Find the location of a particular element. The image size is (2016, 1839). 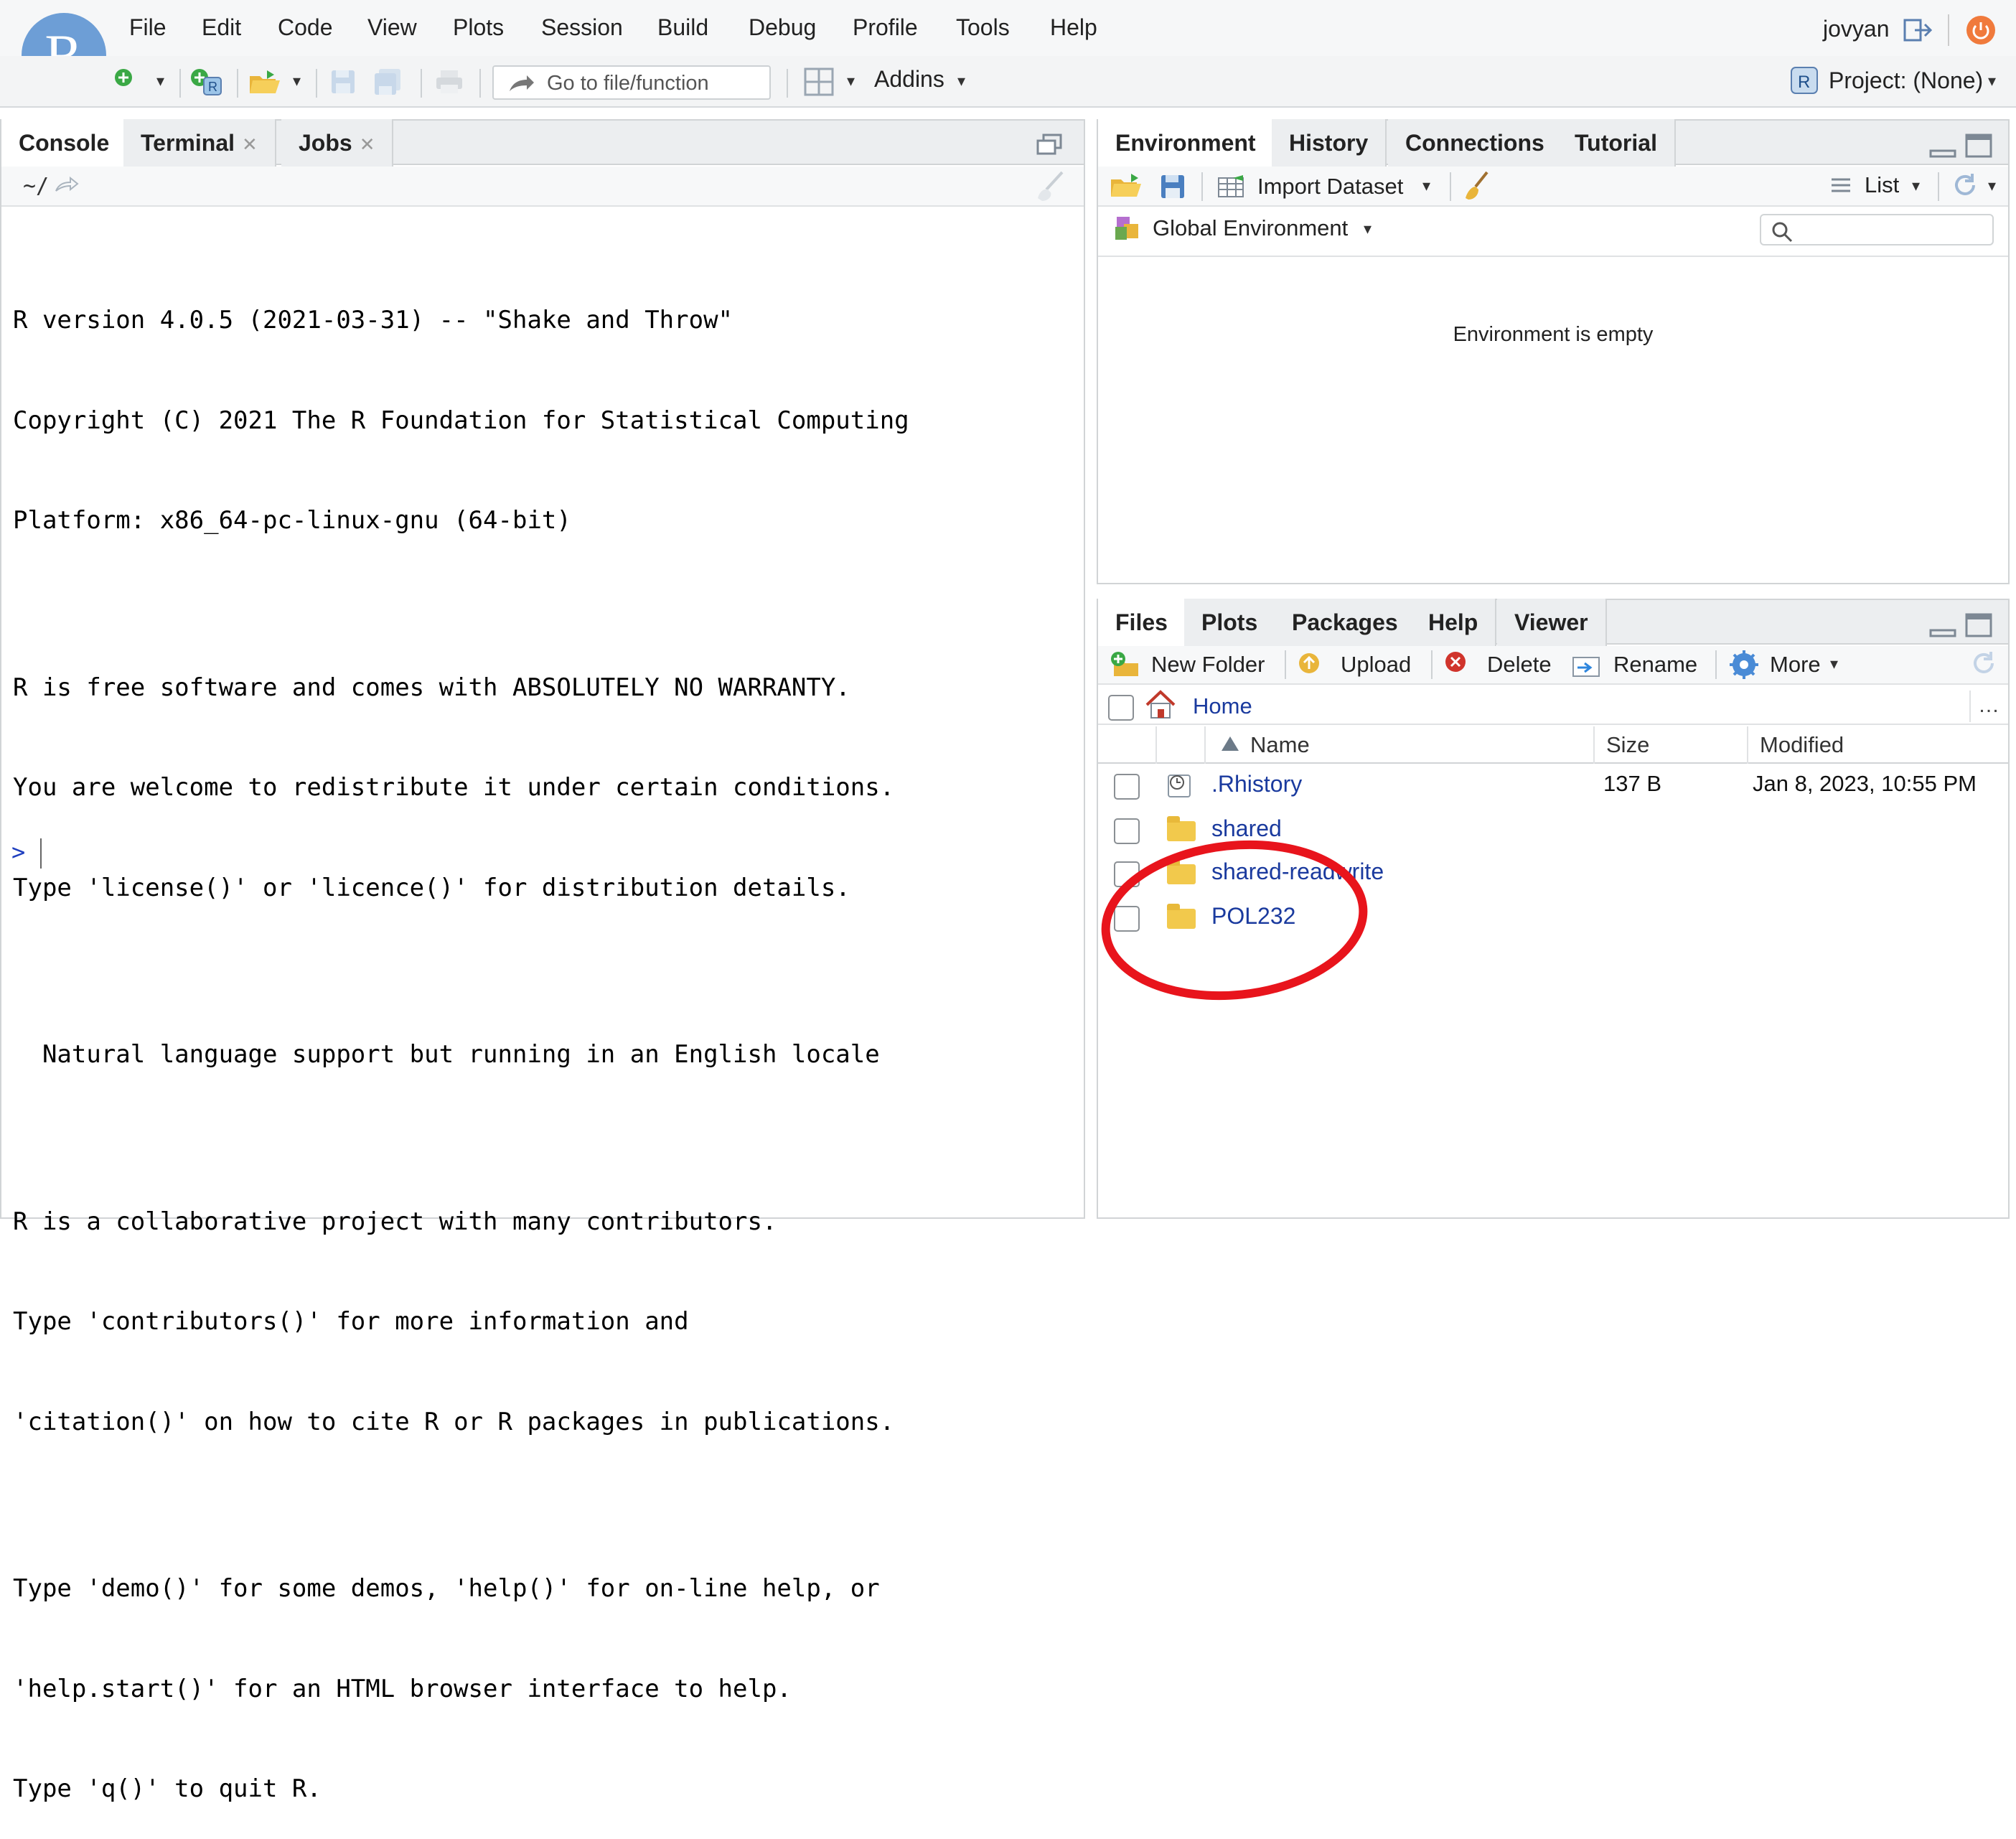

environment-search-input is located at coordinates (1877, 229).